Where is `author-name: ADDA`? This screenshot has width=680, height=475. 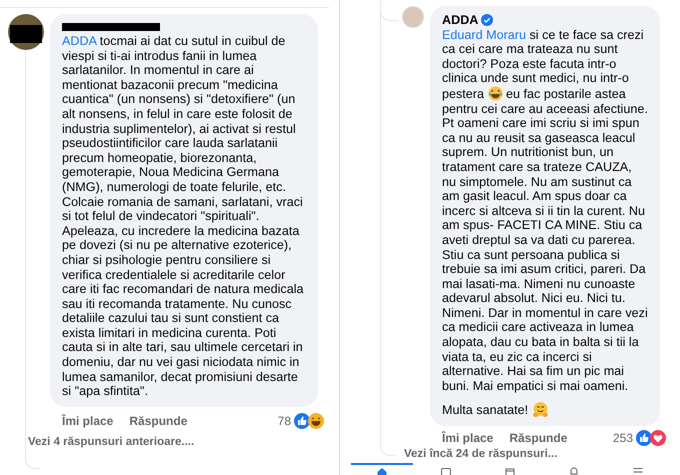 author-name: ADDA is located at coordinates (460, 20).